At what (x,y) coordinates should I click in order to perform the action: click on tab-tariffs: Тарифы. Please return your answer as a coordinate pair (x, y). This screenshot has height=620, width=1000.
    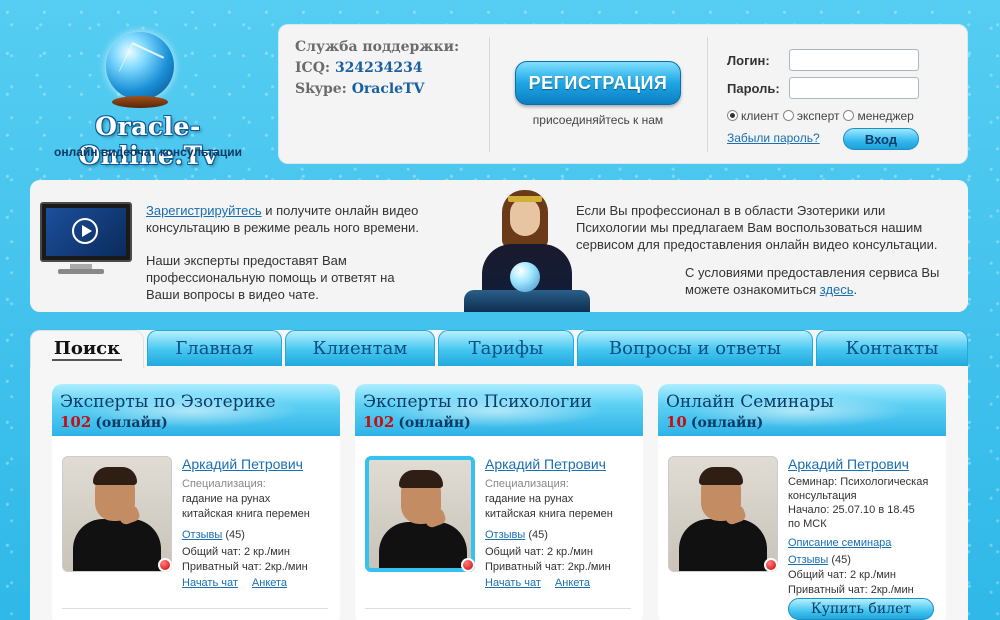
    Looking at the image, I should click on (506, 348).